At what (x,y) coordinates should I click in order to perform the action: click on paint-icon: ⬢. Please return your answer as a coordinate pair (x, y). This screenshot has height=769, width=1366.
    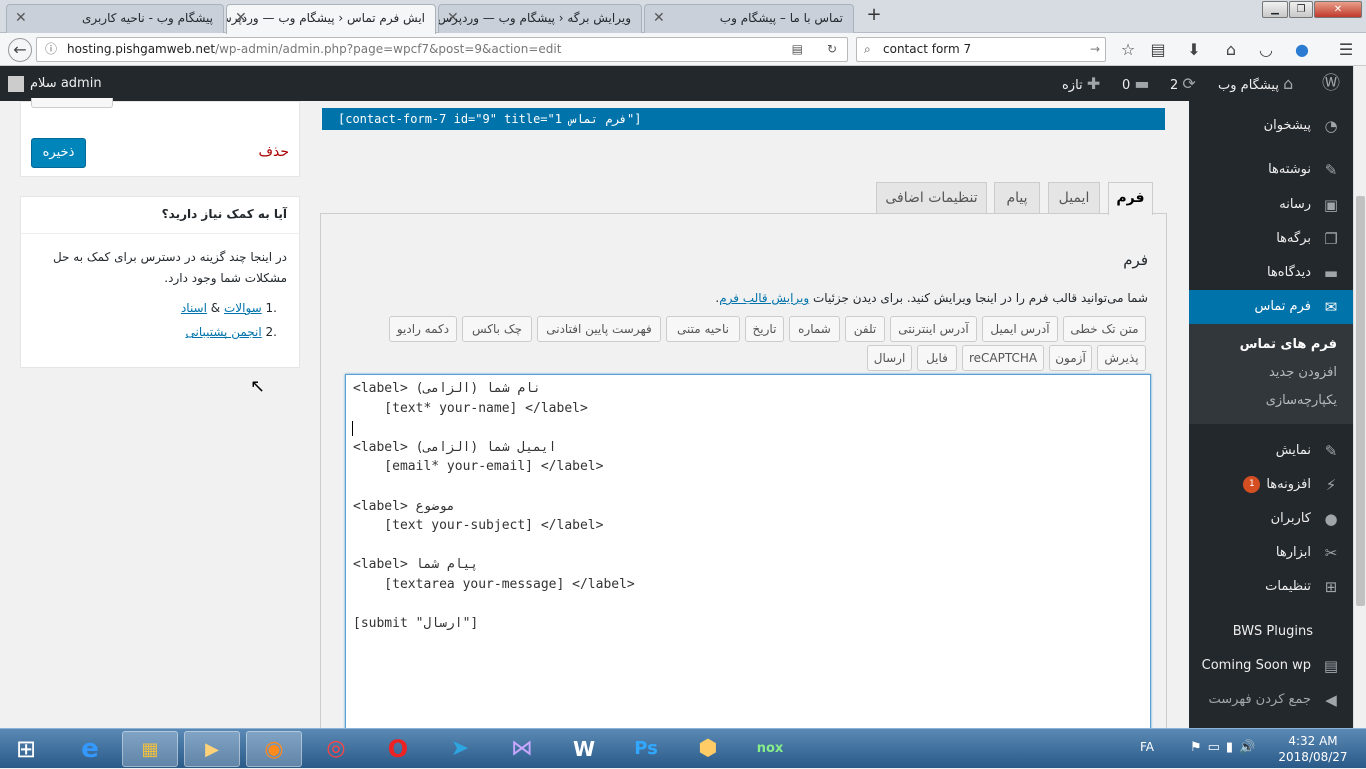
    Looking at the image, I should click on (708, 749).